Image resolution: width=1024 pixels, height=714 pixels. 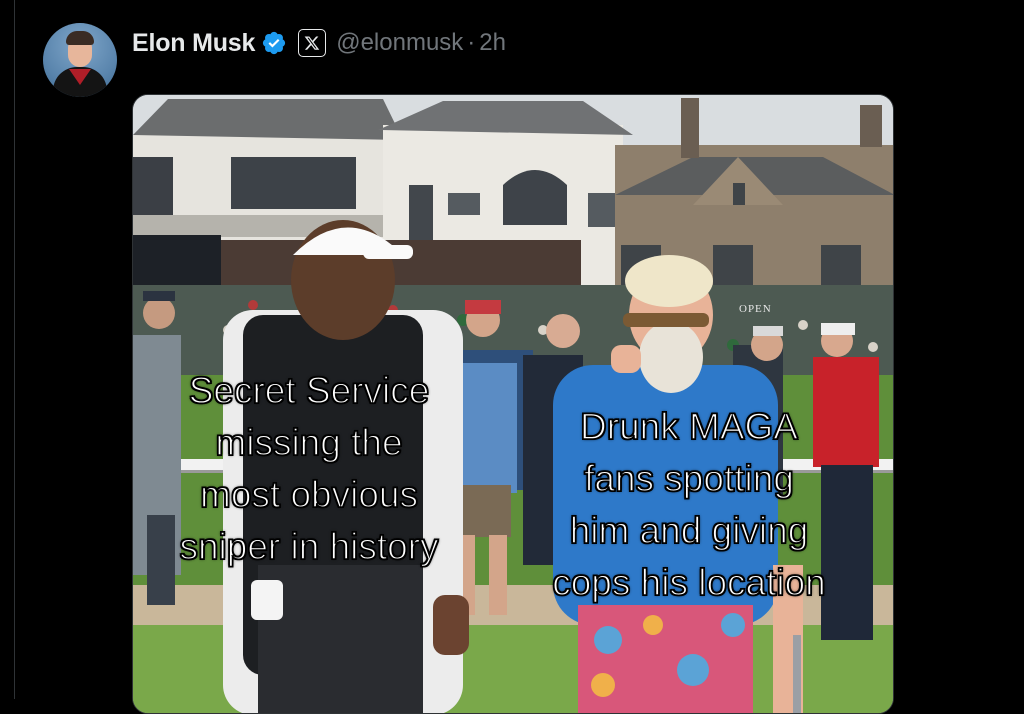 I want to click on x-logo-icon, so click(x=312, y=43).